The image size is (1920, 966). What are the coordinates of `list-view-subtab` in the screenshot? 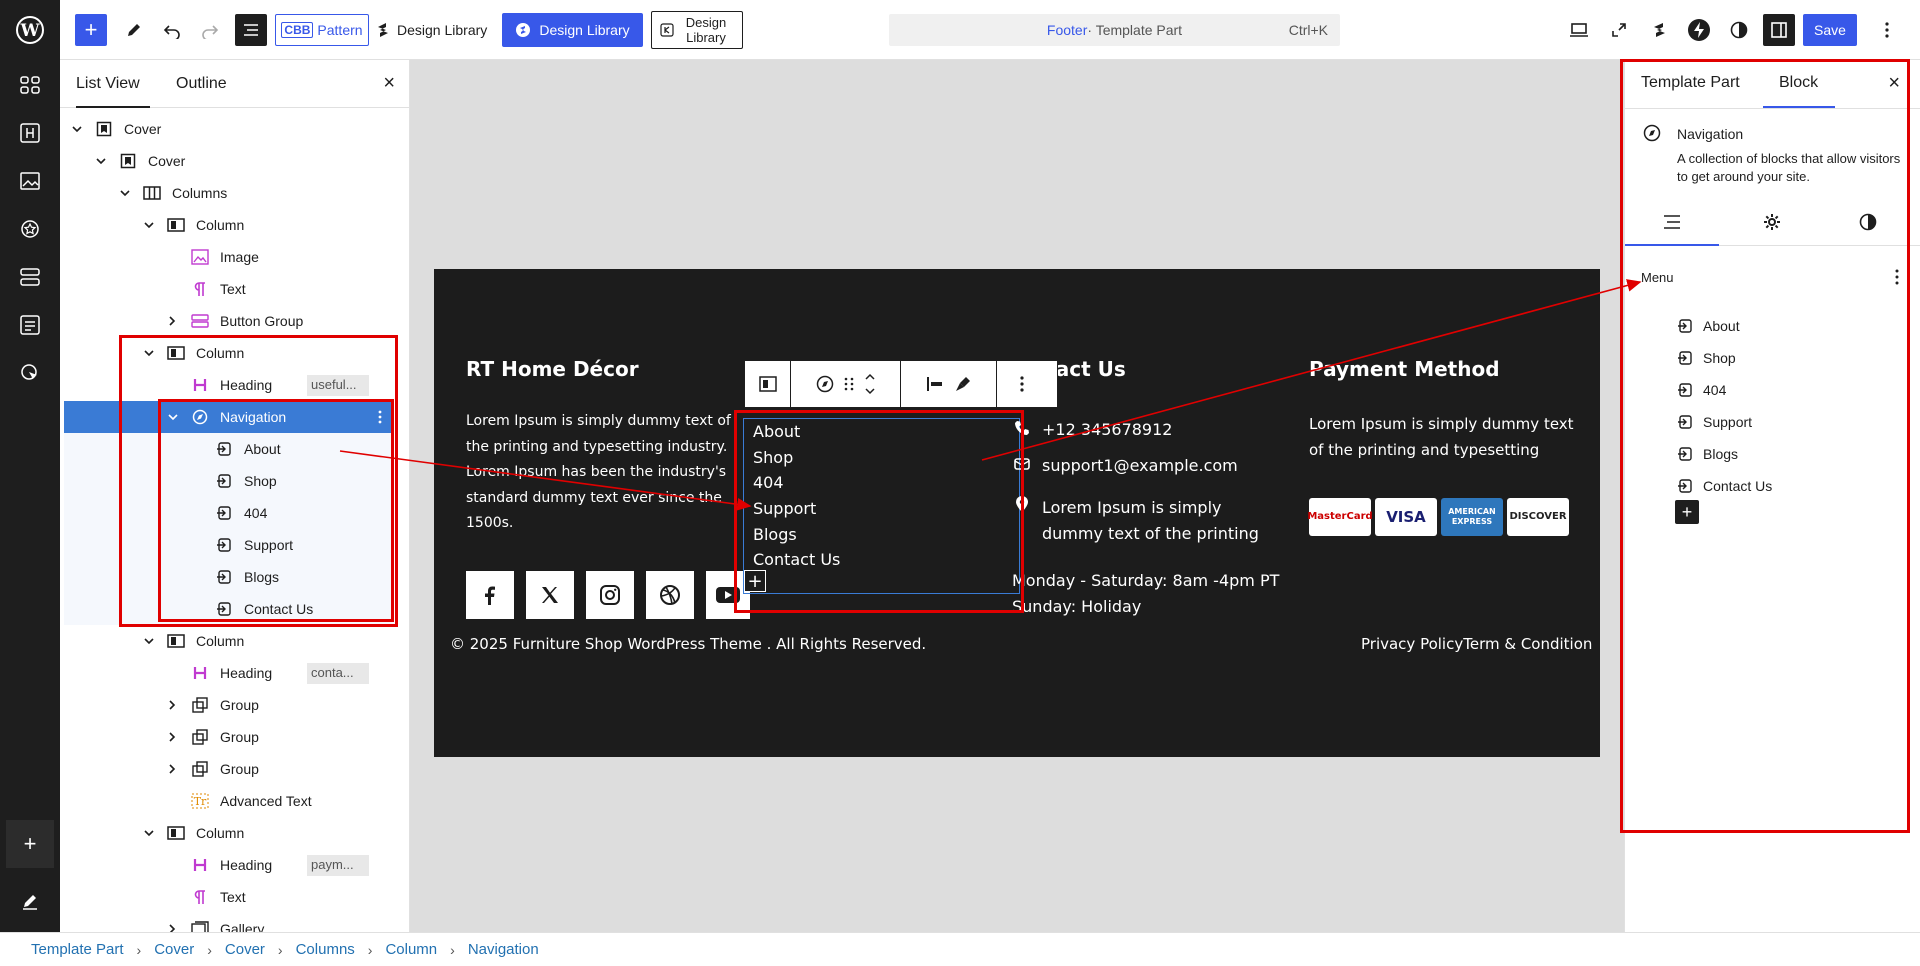 It's located at (1672, 222).